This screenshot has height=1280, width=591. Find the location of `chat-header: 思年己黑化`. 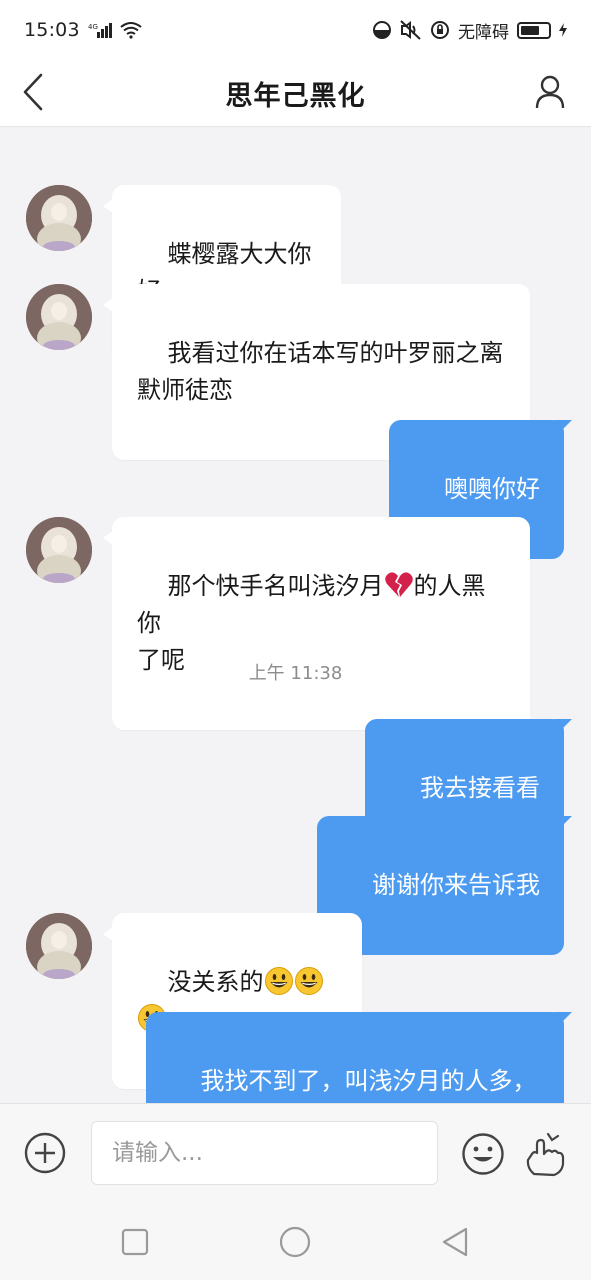

chat-header: 思年己黑化 is located at coordinates (295, 93).